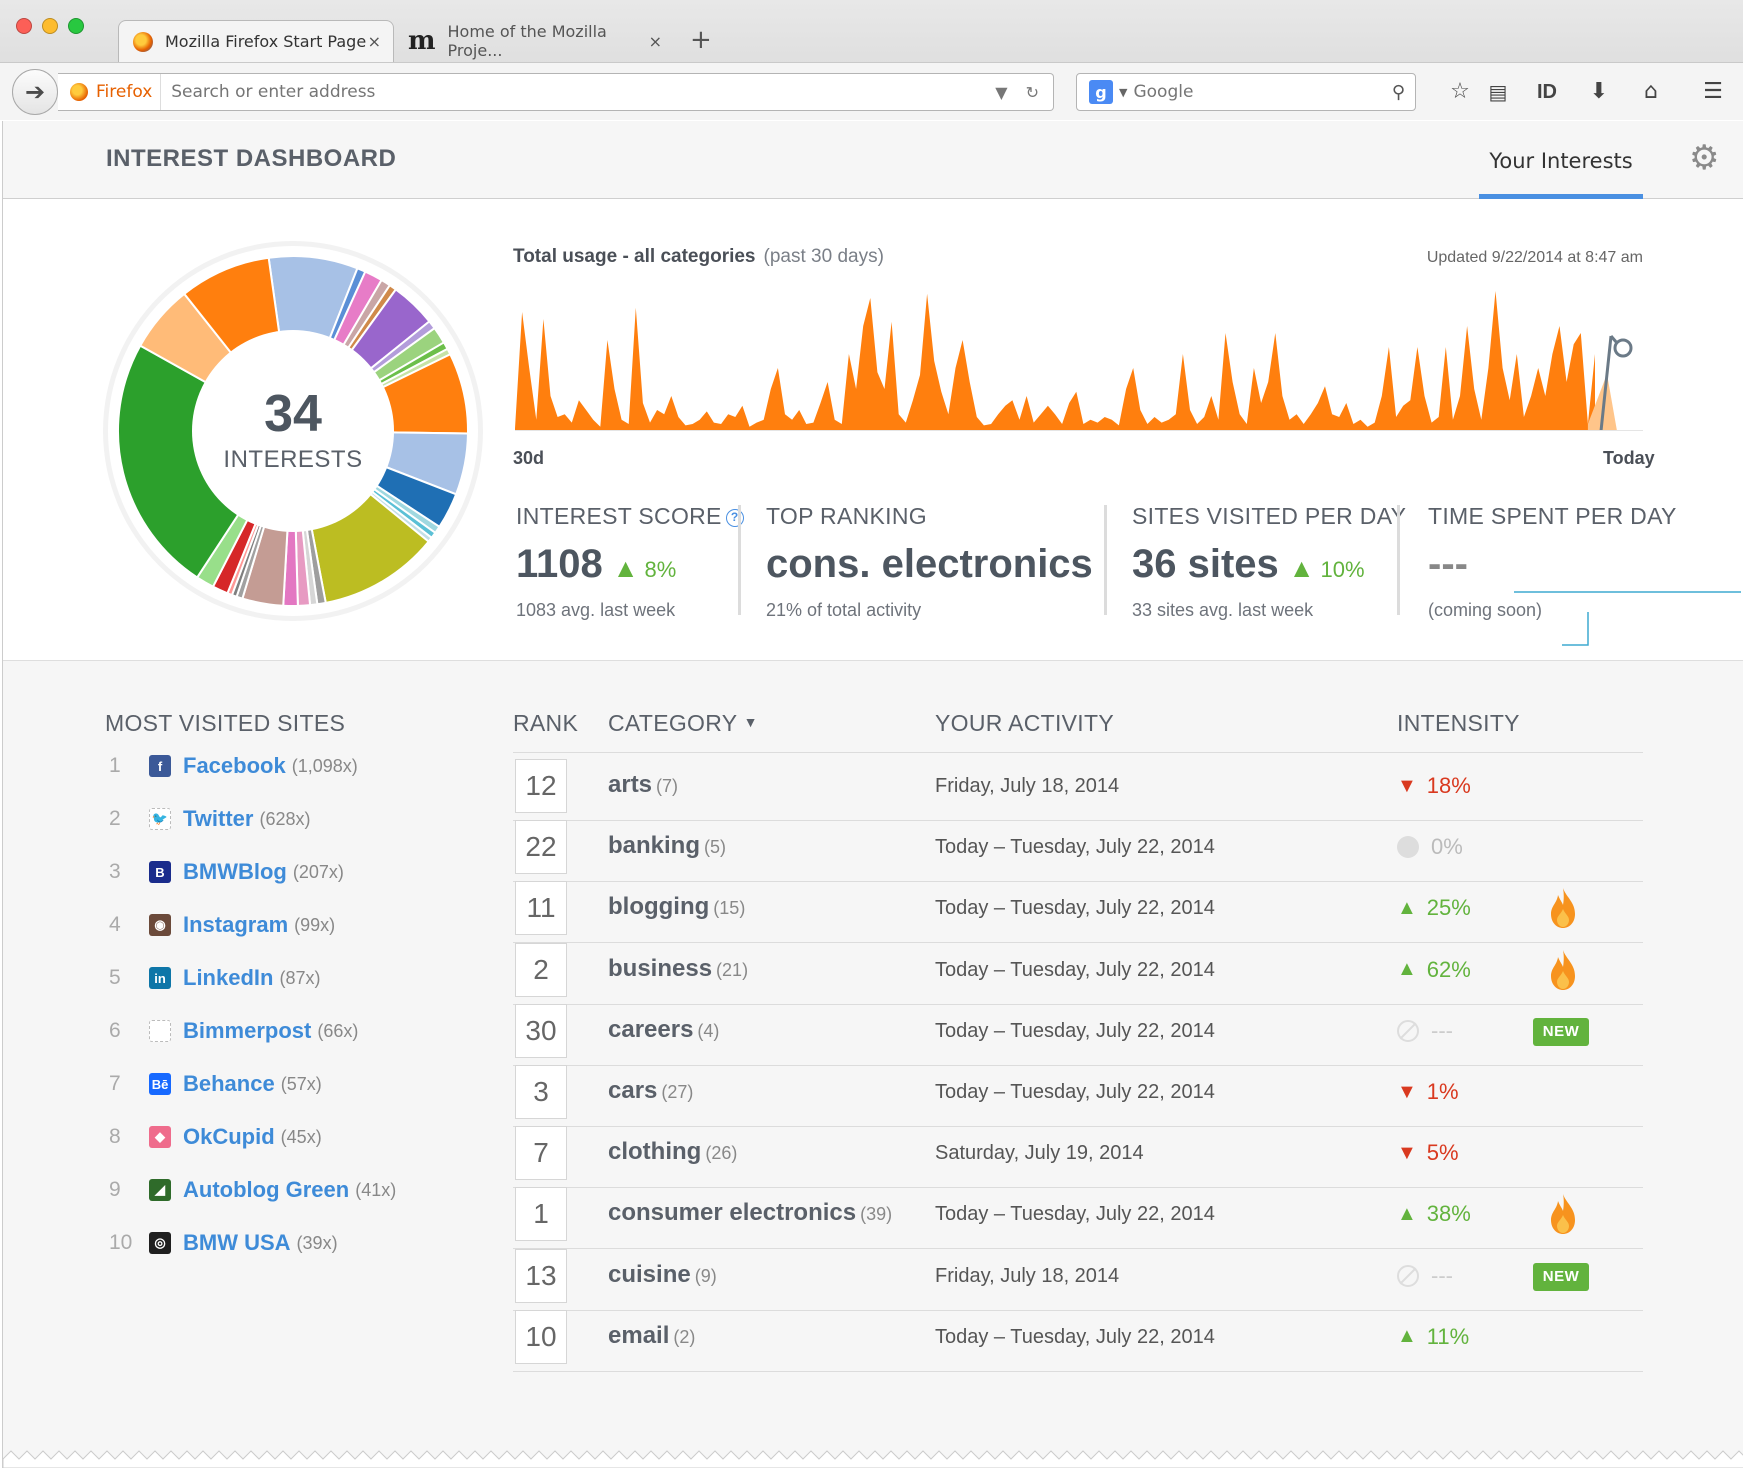 Image resolution: width=1743 pixels, height=1468 pixels. I want to click on activity-date: Saturday, July 19, 2014, so click(1039, 1153).